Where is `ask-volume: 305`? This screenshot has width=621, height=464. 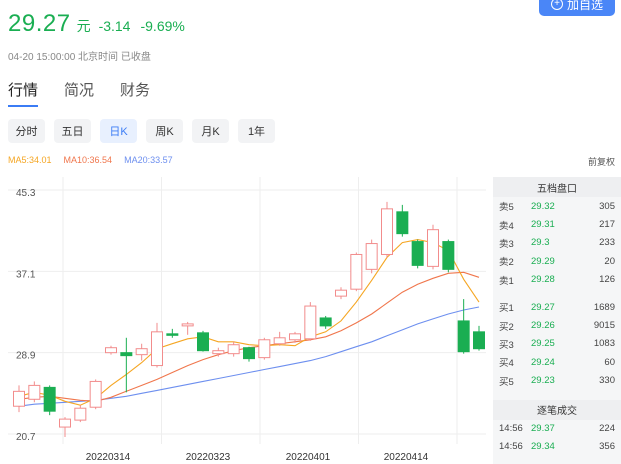
ask-volume: 305 is located at coordinates (607, 206).